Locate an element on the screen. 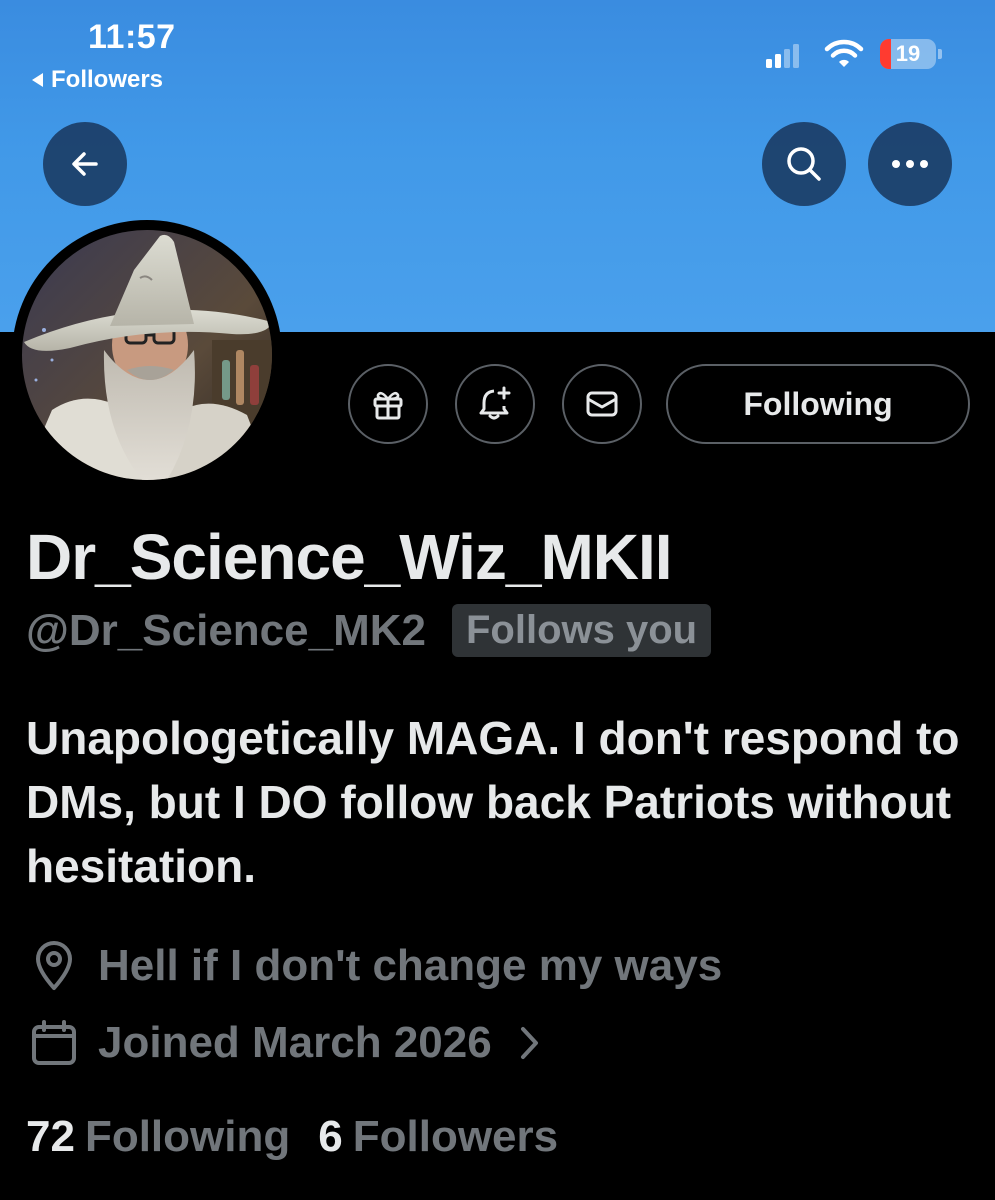 This screenshot has width=995, height=1200. arrow-left-icon is located at coordinates (85, 164).